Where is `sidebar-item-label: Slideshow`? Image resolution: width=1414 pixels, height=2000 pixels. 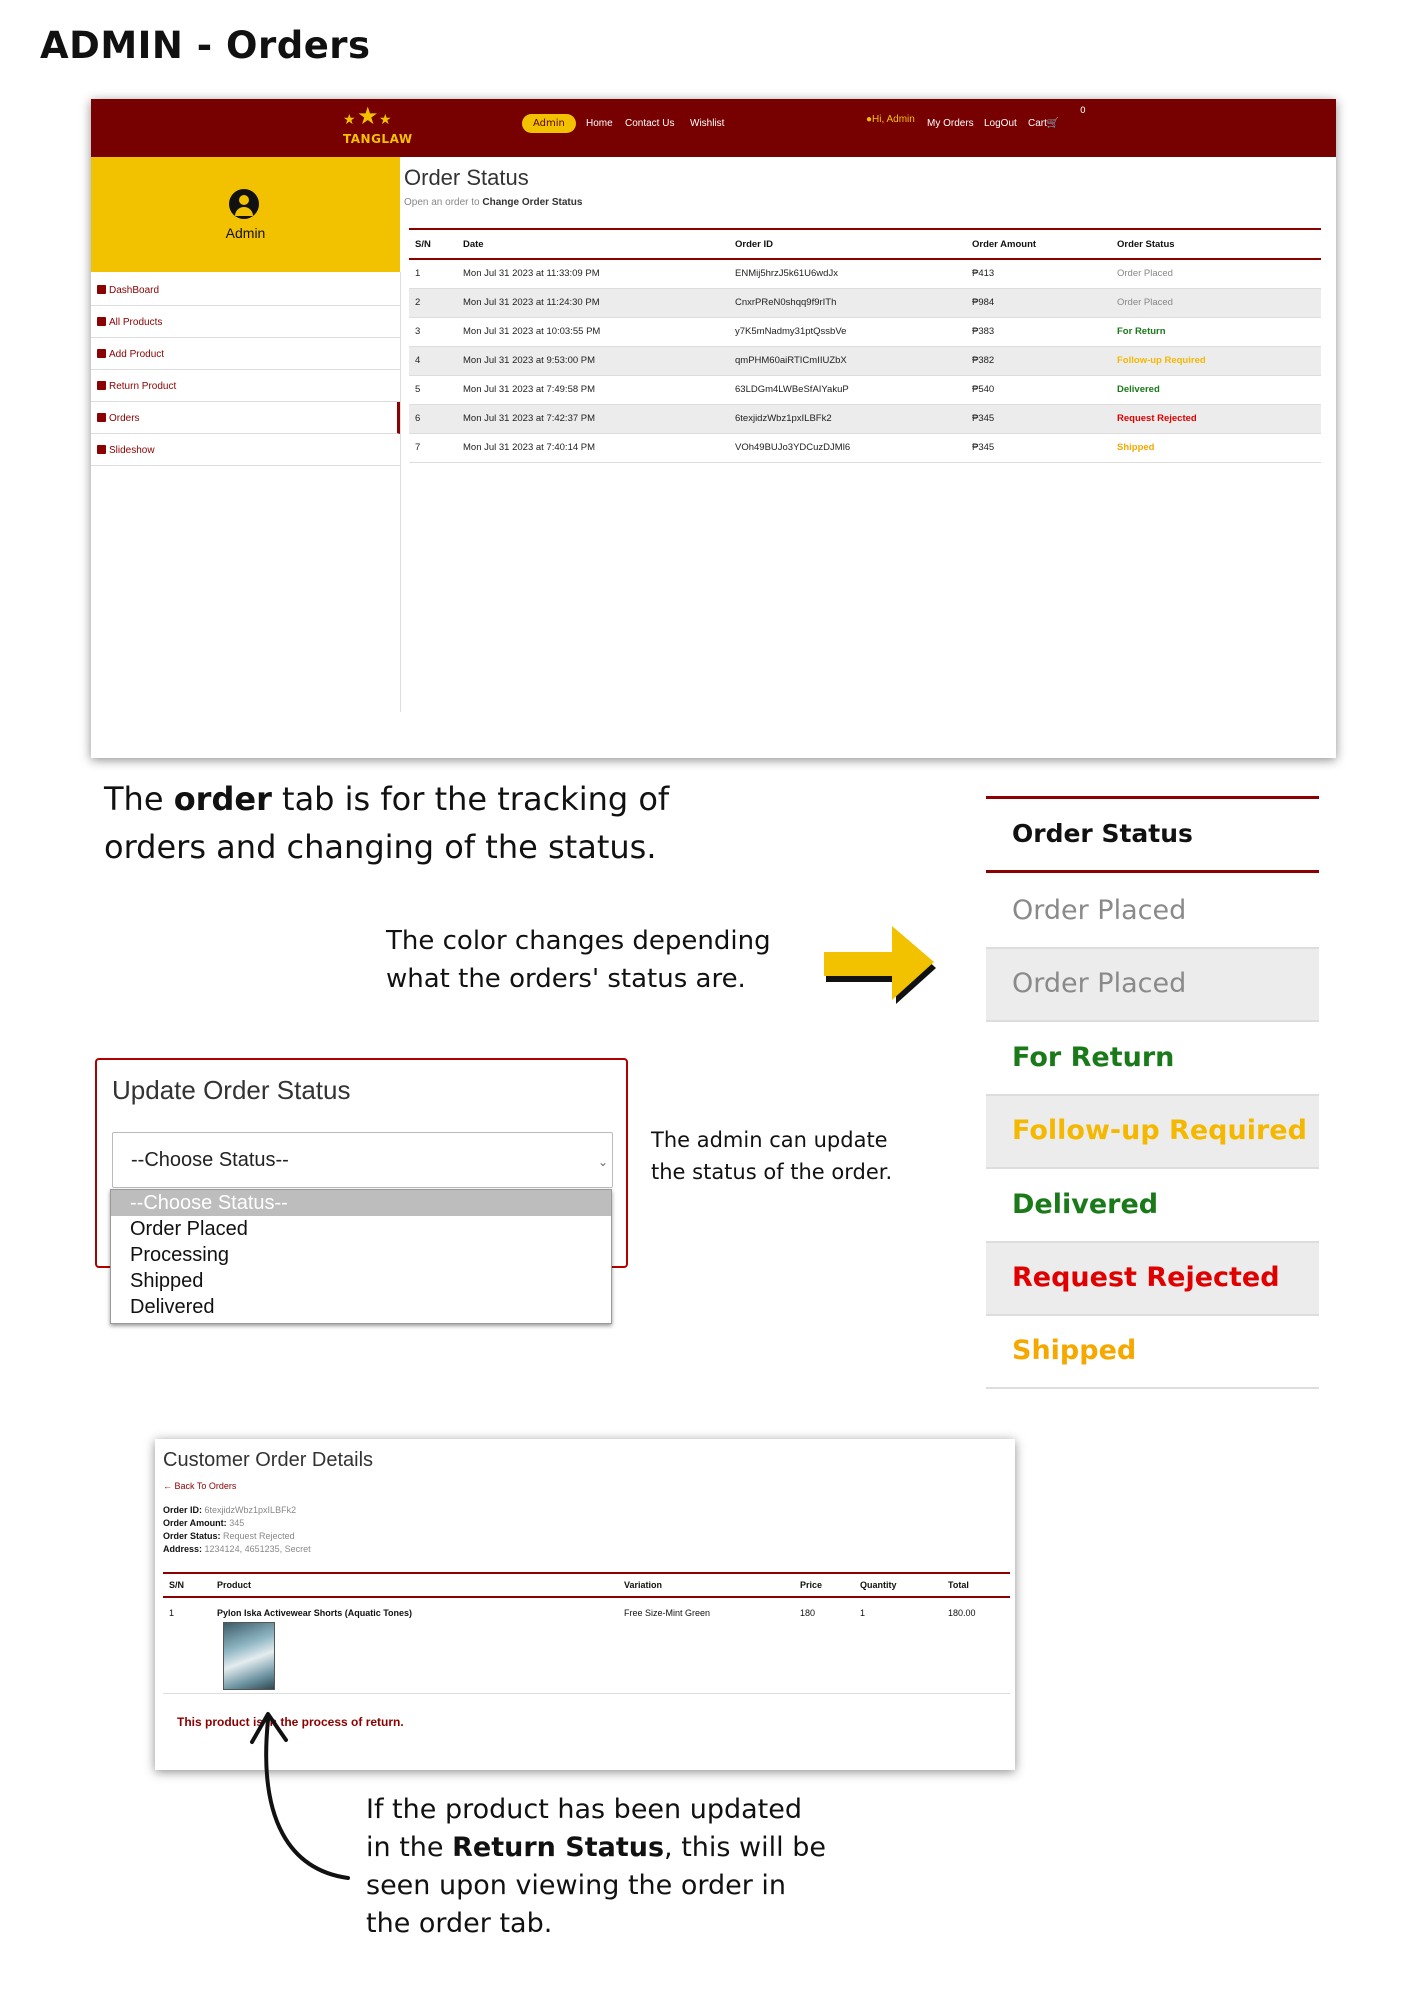
sidebar-item-label: Slideshow is located at coordinates (132, 450).